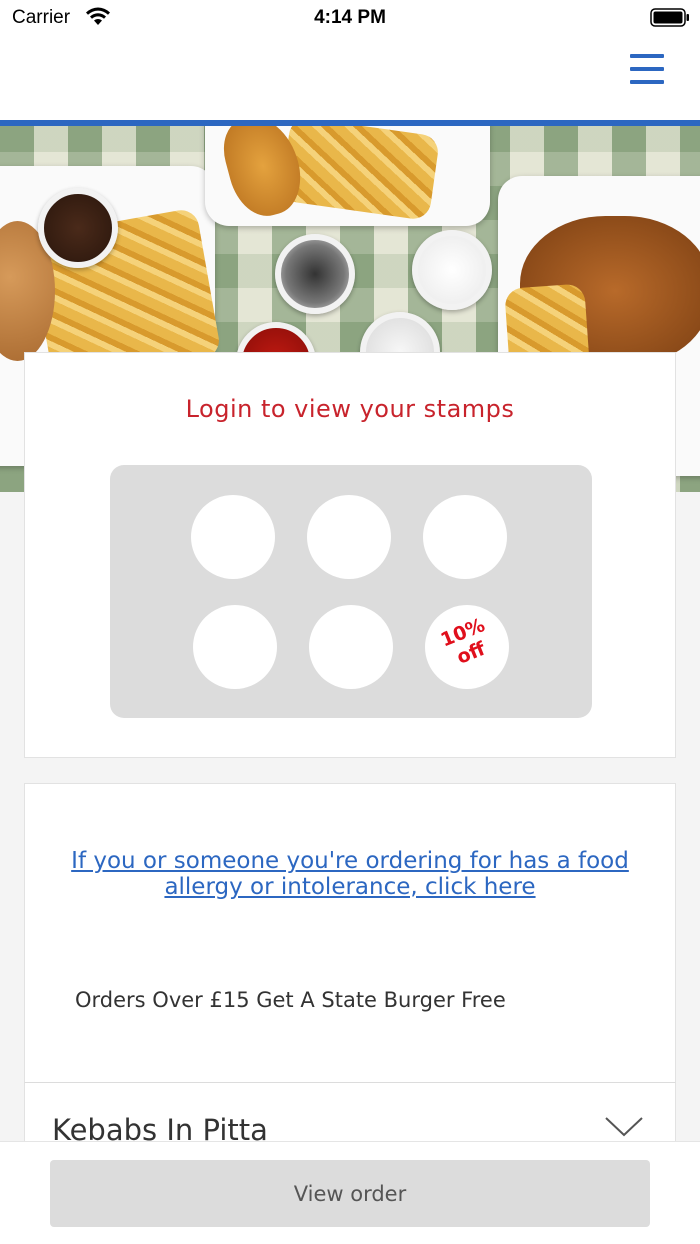 This screenshot has height=1244, width=700. What do you see at coordinates (290, 1000) in the screenshot?
I see `promo-text: Orders Over £15 Get A State Burger Free` at bounding box center [290, 1000].